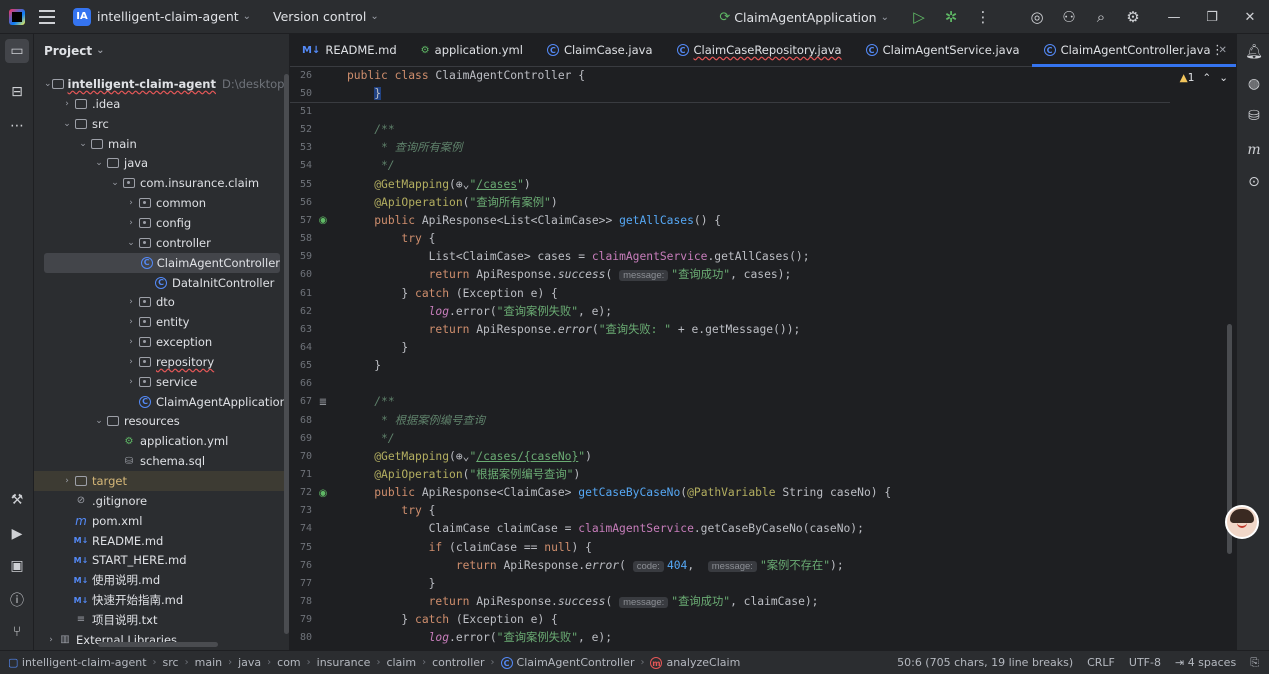 The width and height of the screenshot is (1269, 674). I want to click on git-branch-icon: ⑂, so click(17, 632).